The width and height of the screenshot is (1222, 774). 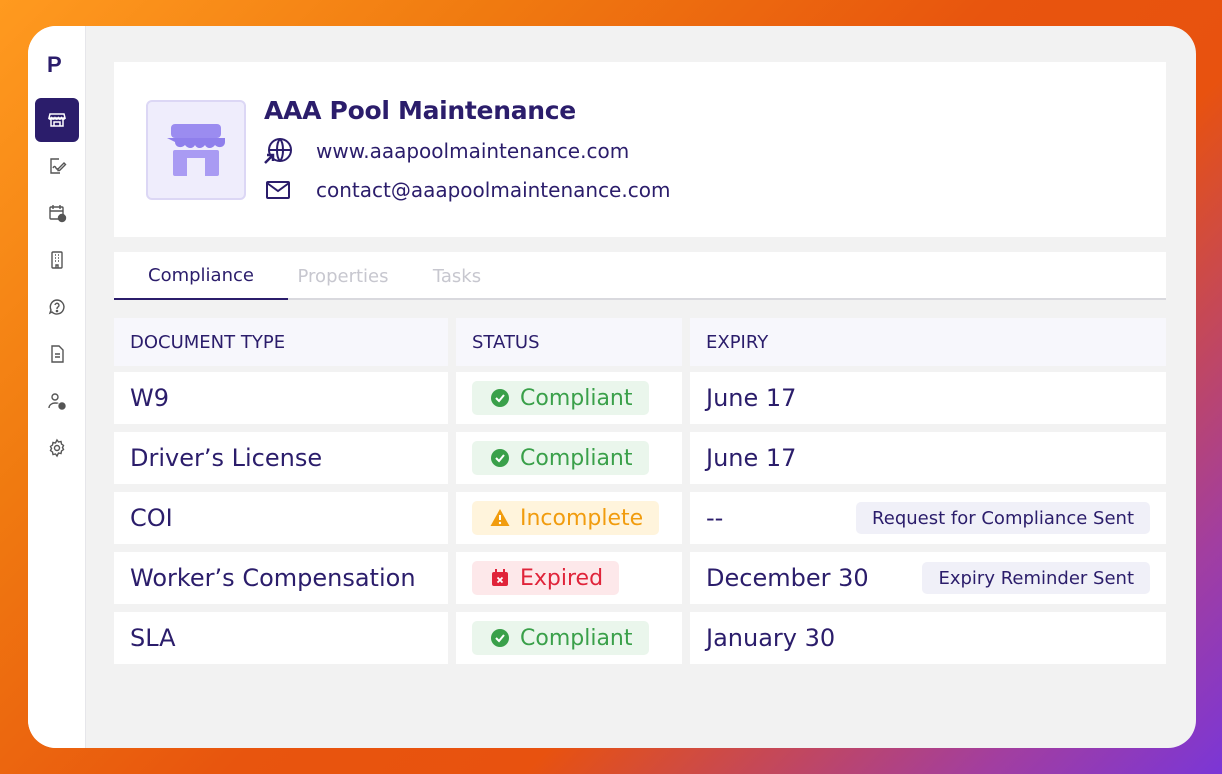 What do you see at coordinates (500, 577) in the screenshot?
I see `calendar-x-icon` at bounding box center [500, 577].